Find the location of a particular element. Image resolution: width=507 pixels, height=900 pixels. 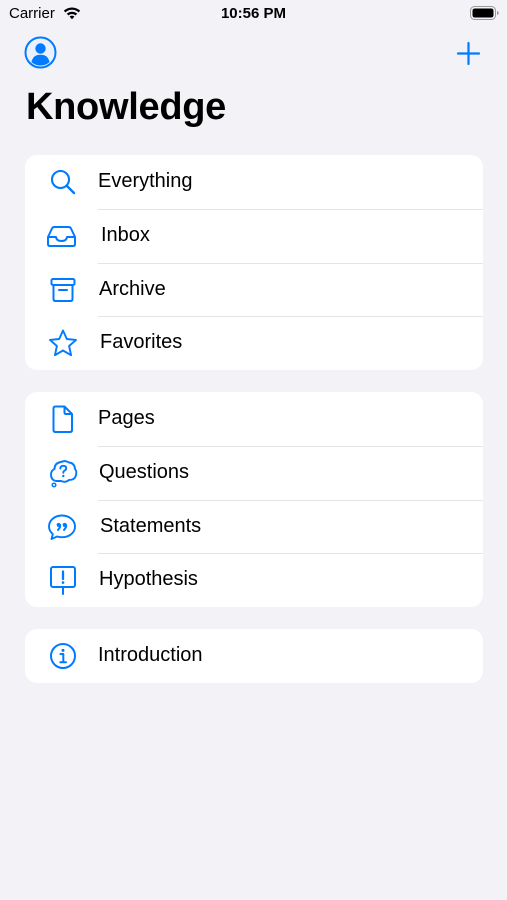

list-item-label: Inbox is located at coordinates (125, 234).